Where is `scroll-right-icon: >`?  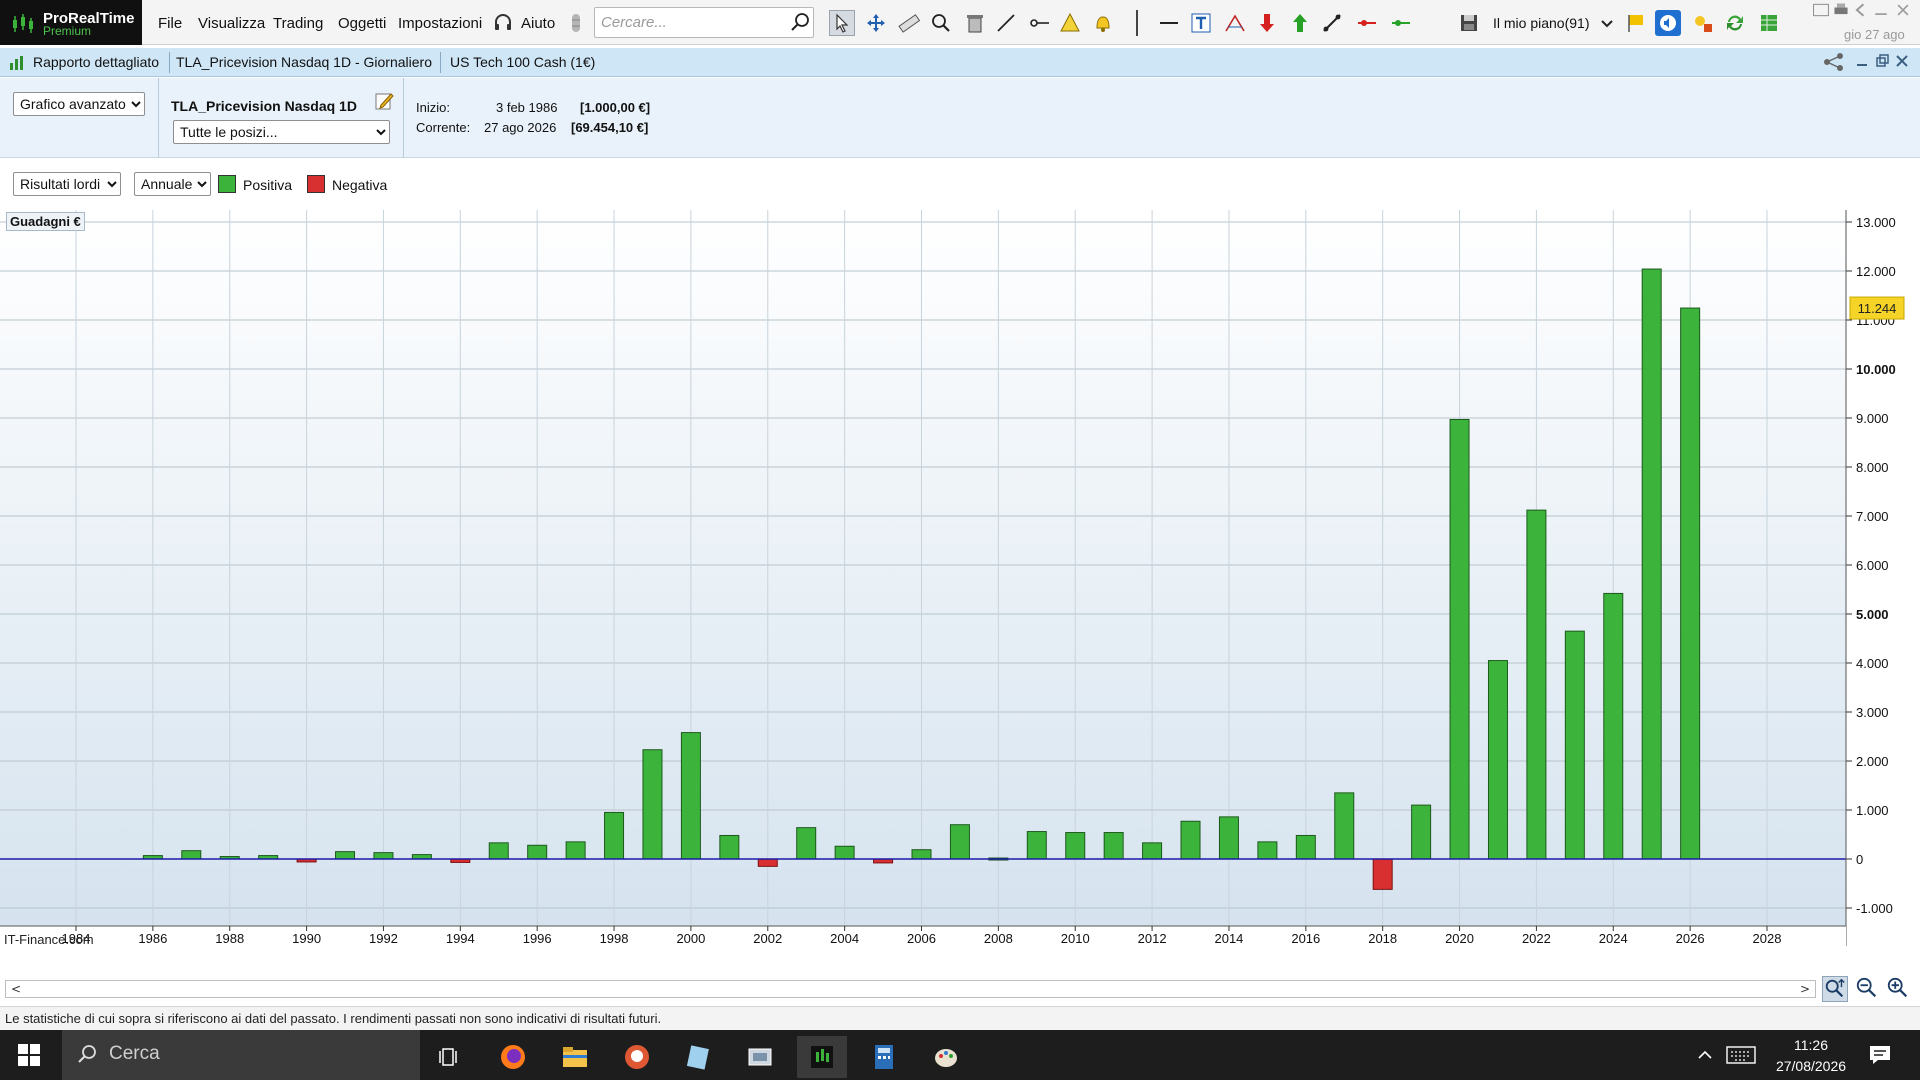
scroll-right-icon: > is located at coordinates (1805, 989).